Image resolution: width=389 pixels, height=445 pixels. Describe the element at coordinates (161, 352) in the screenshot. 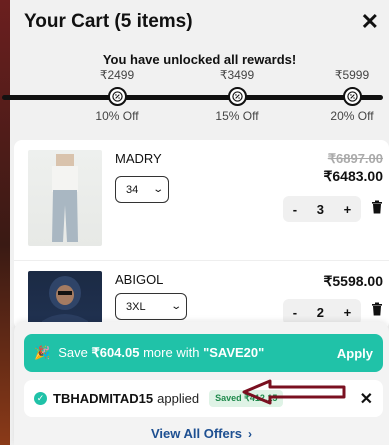

I see `offer-text: Save ₹604.05 more with "SAVE20"` at that location.